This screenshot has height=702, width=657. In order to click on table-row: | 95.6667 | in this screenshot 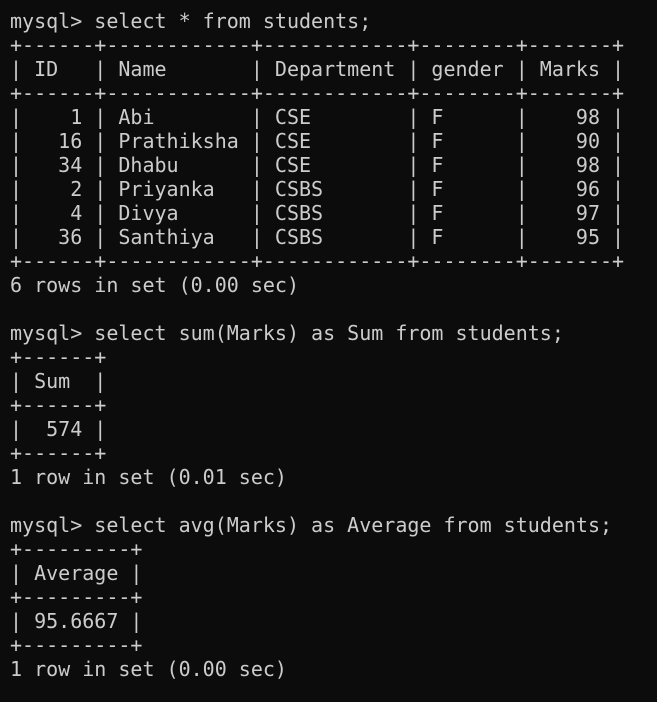, I will do `click(76, 621)`.